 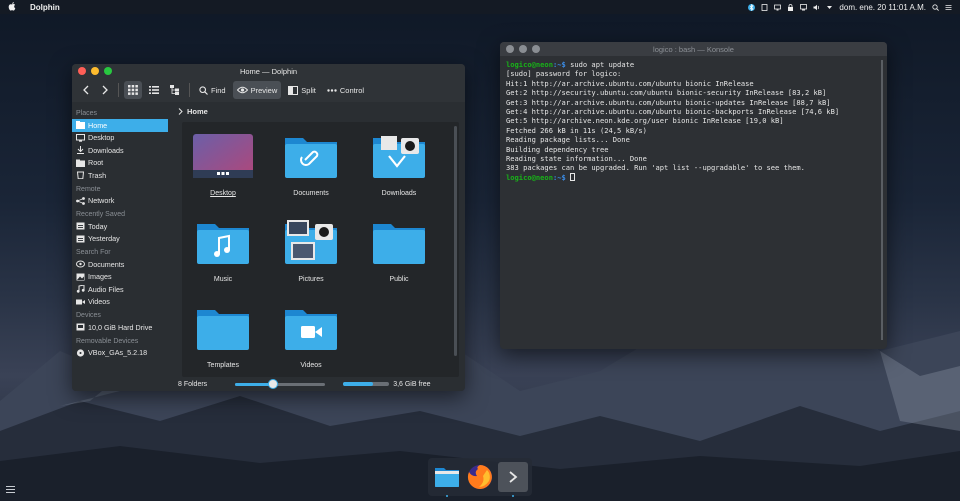 I want to click on chevron-down-icon, so click(x=829, y=7).